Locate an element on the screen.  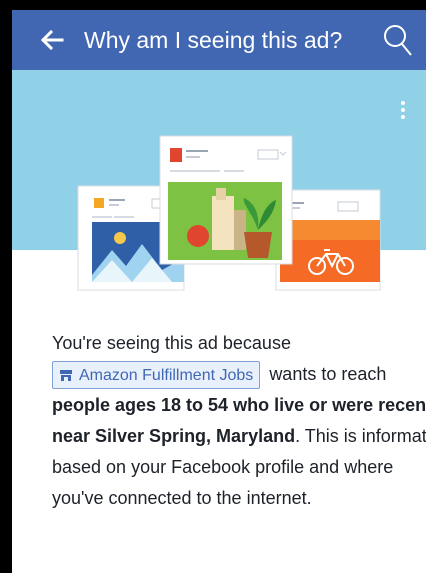
intro-line: You're seeing this ad because is located at coordinates (171, 343).